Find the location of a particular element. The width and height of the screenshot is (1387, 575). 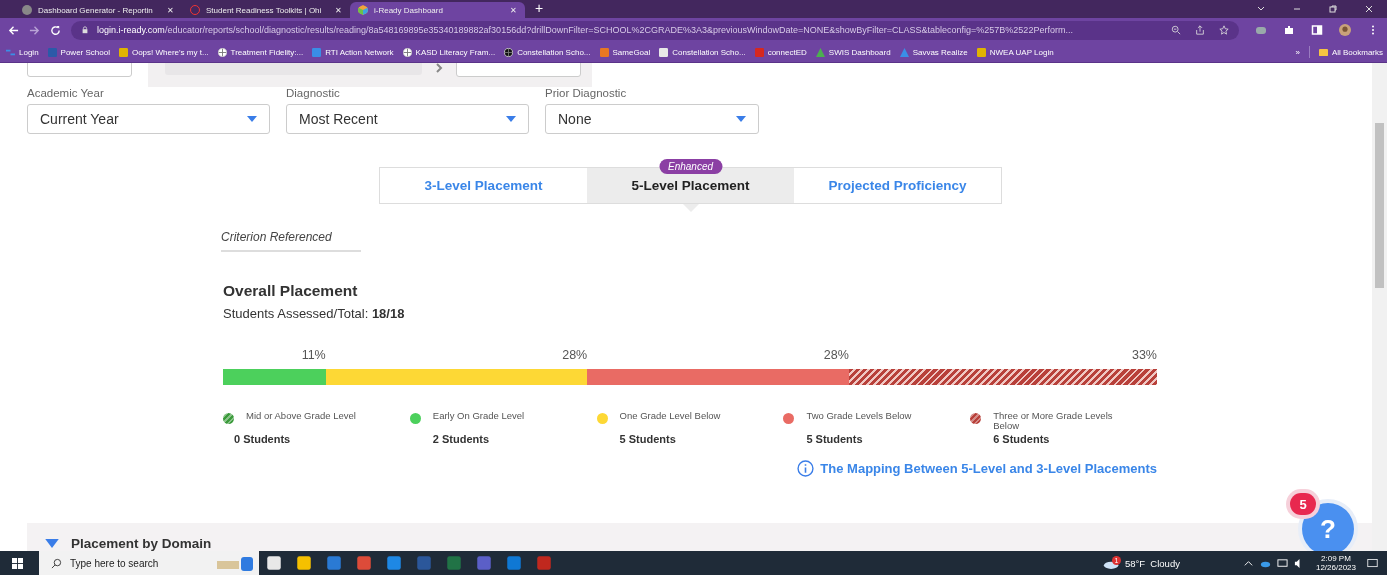

bookmark: SameGoal is located at coordinates (625, 52).